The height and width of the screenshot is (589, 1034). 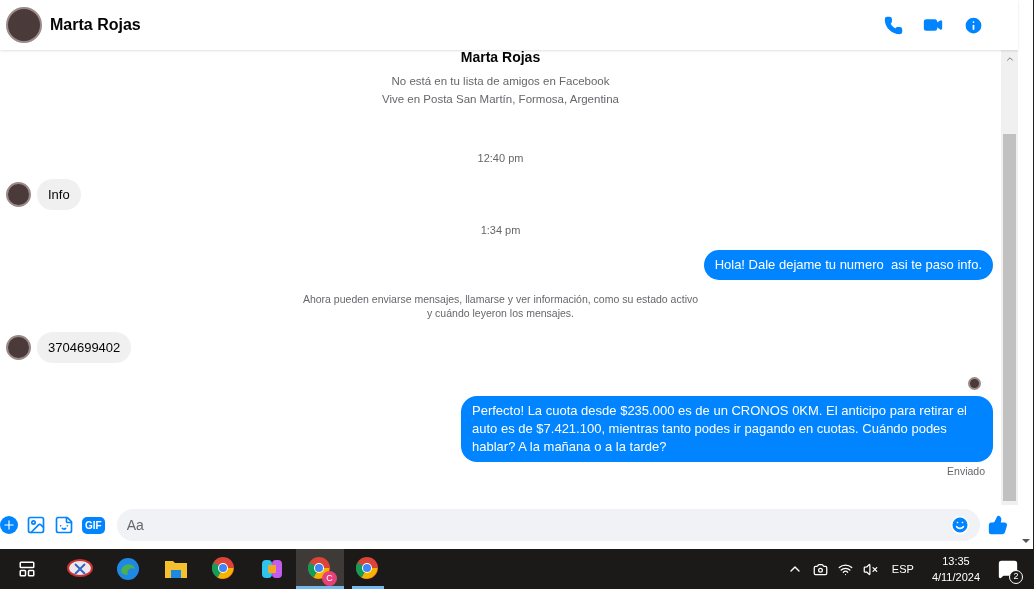 I want to click on camera-icon, so click(x=820, y=569).